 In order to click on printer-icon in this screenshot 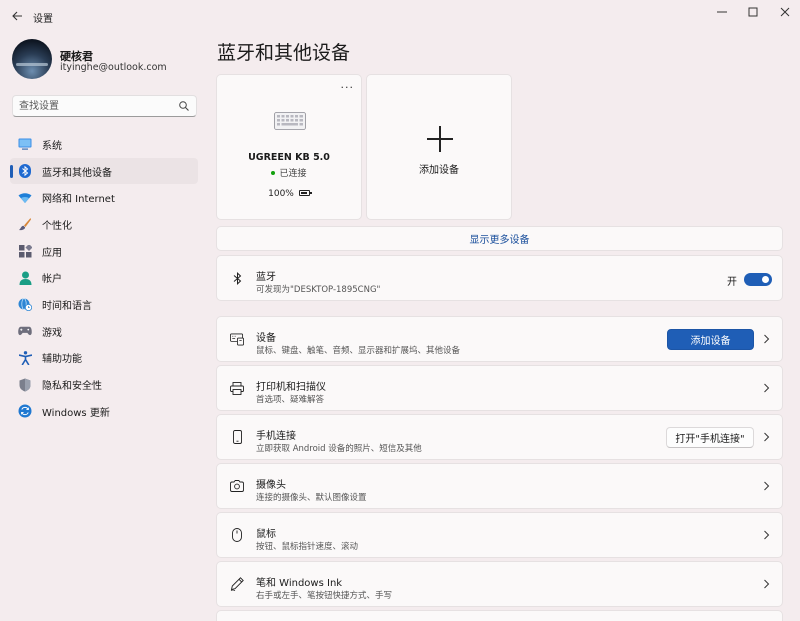, I will do `click(237, 388)`.